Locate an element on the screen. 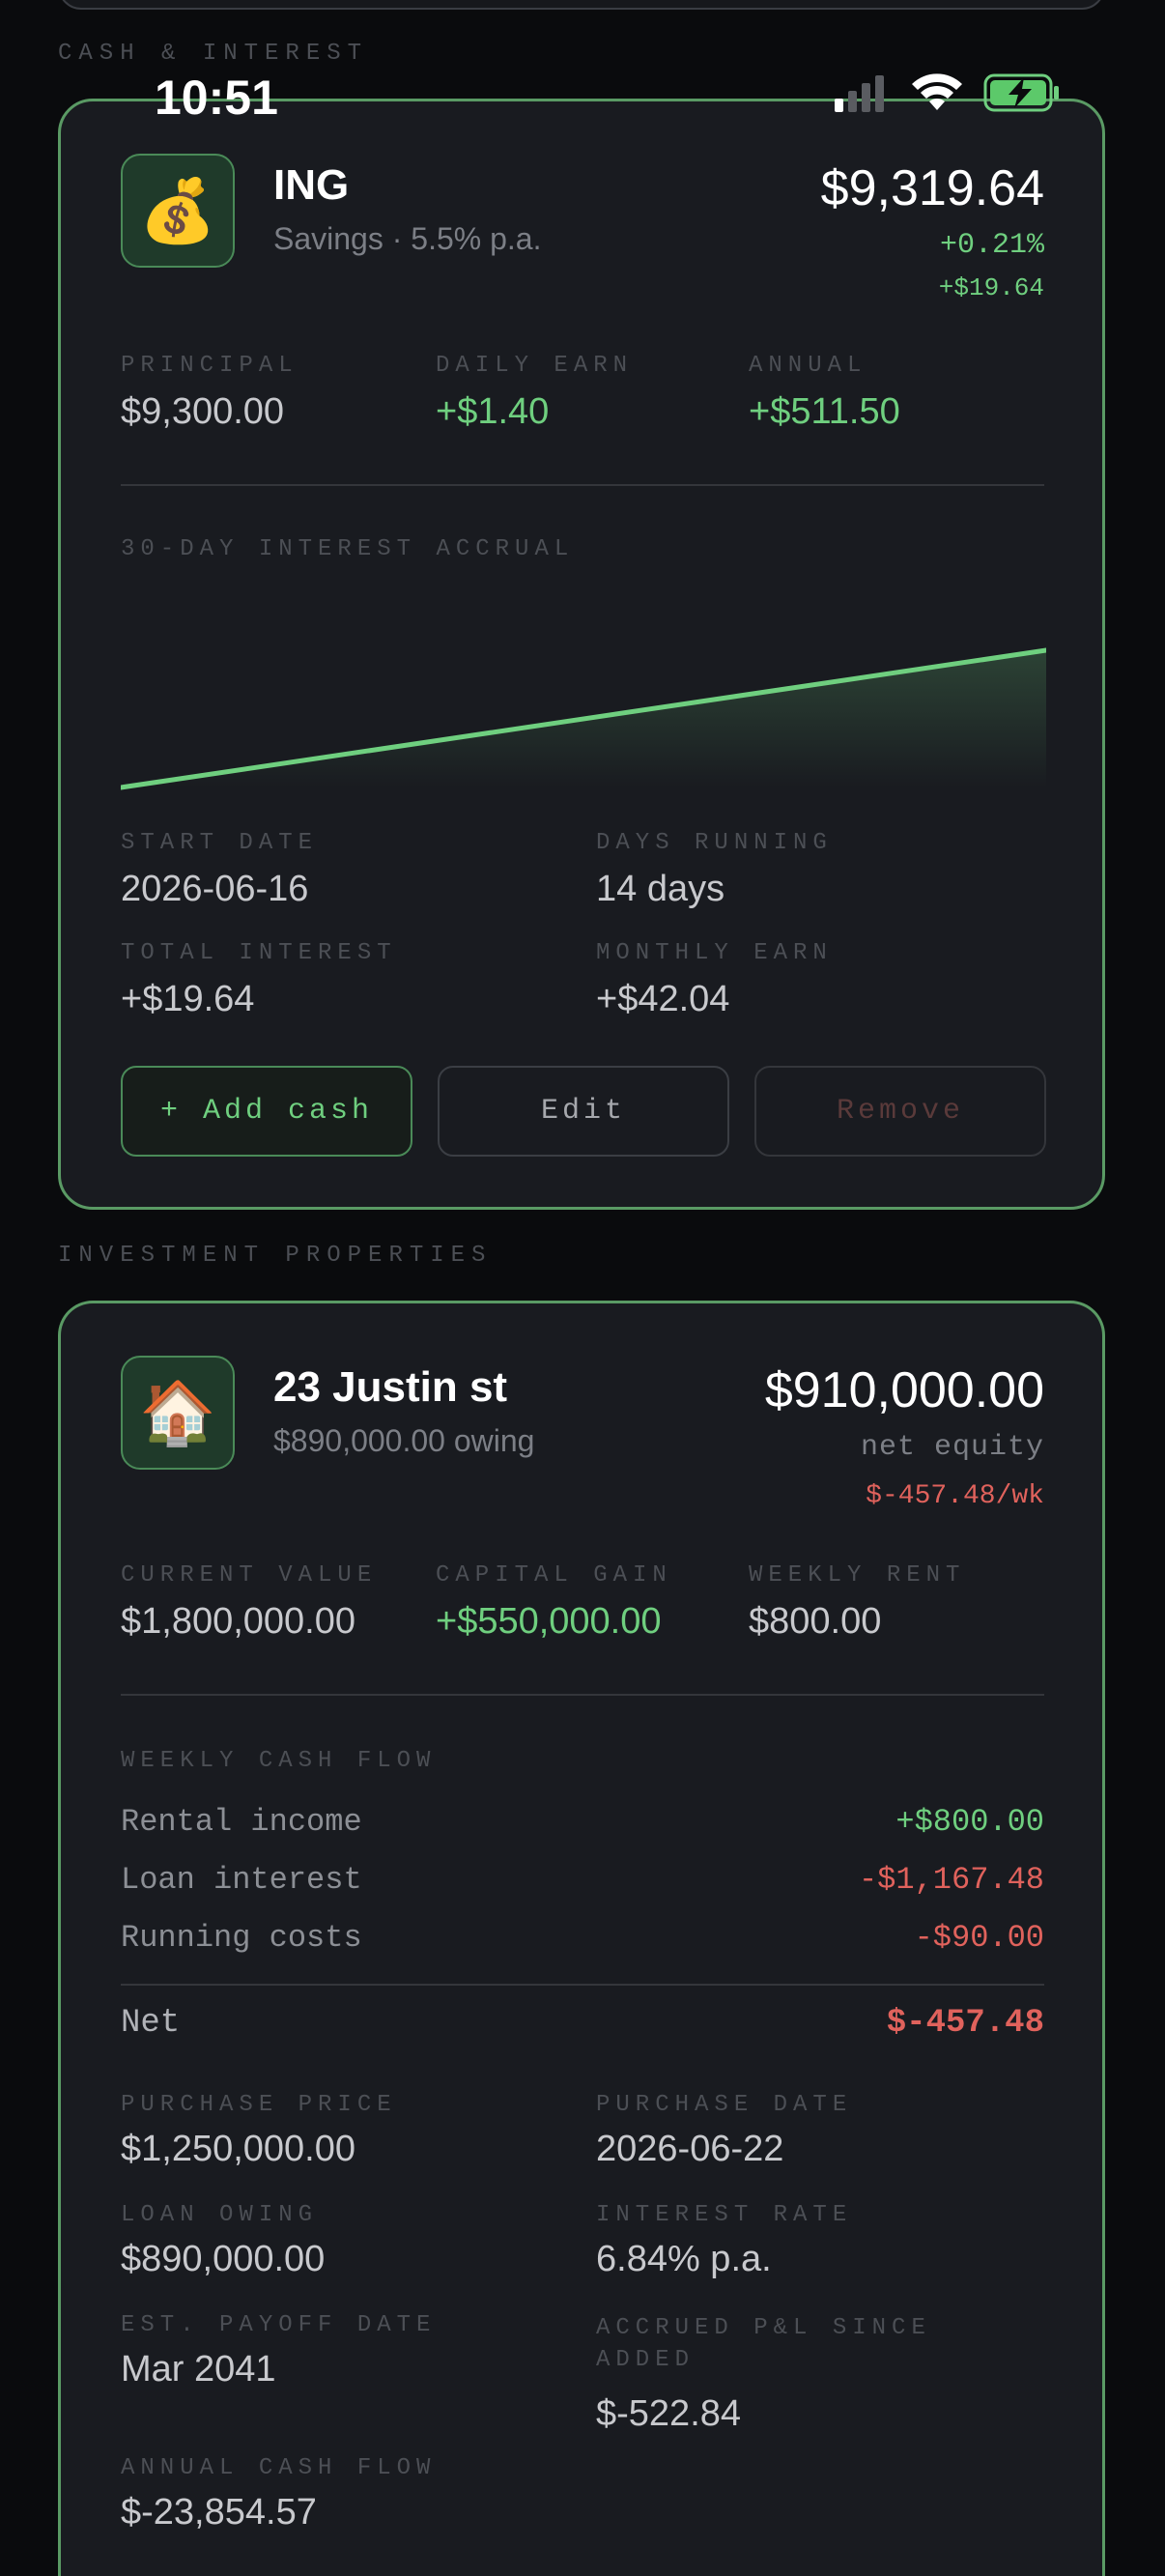  net-label: Net is located at coordinates (151, 2024).